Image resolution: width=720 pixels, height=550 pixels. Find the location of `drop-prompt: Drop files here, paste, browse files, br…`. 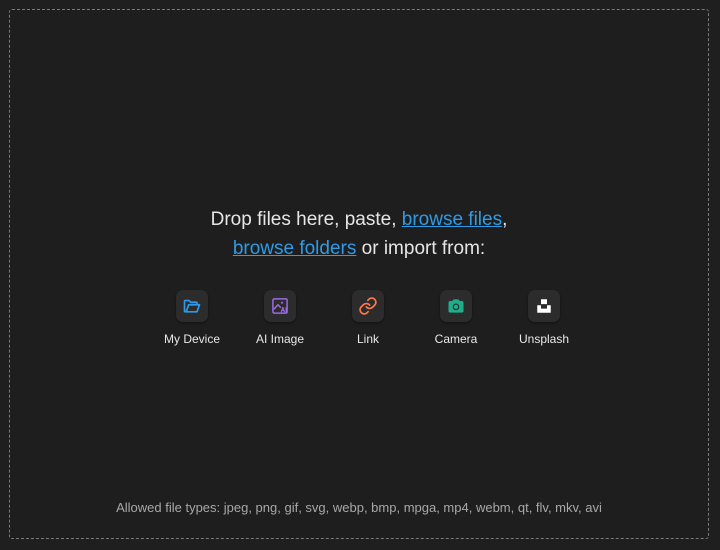

drop-prompt: Drop files here, paste, browse files, br… is located at coordinates (359, 234).